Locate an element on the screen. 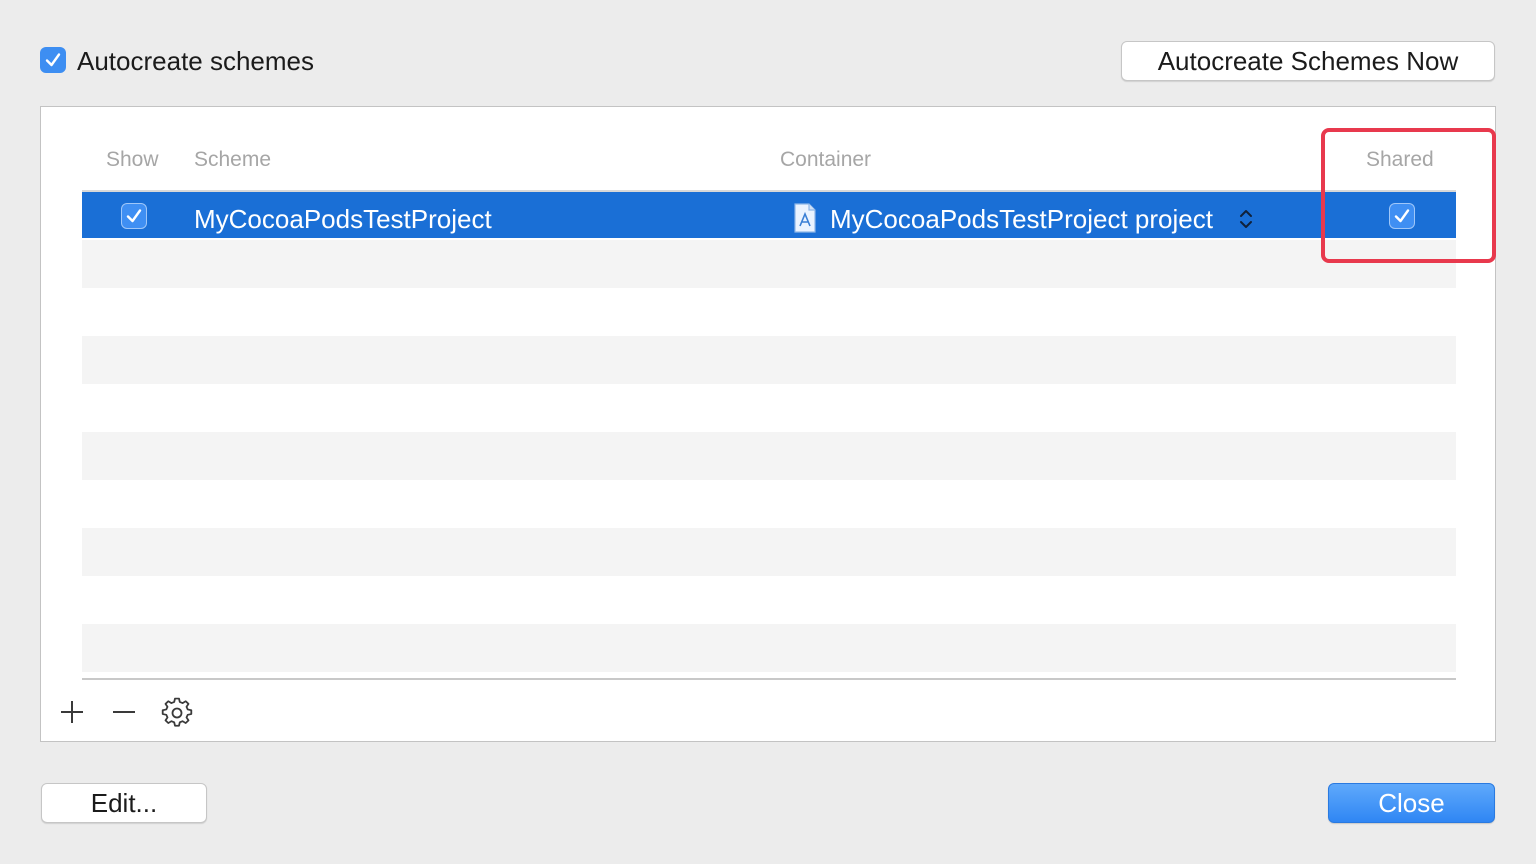  autocreate-schemes-checkbox is located at coordinates (53, 60).